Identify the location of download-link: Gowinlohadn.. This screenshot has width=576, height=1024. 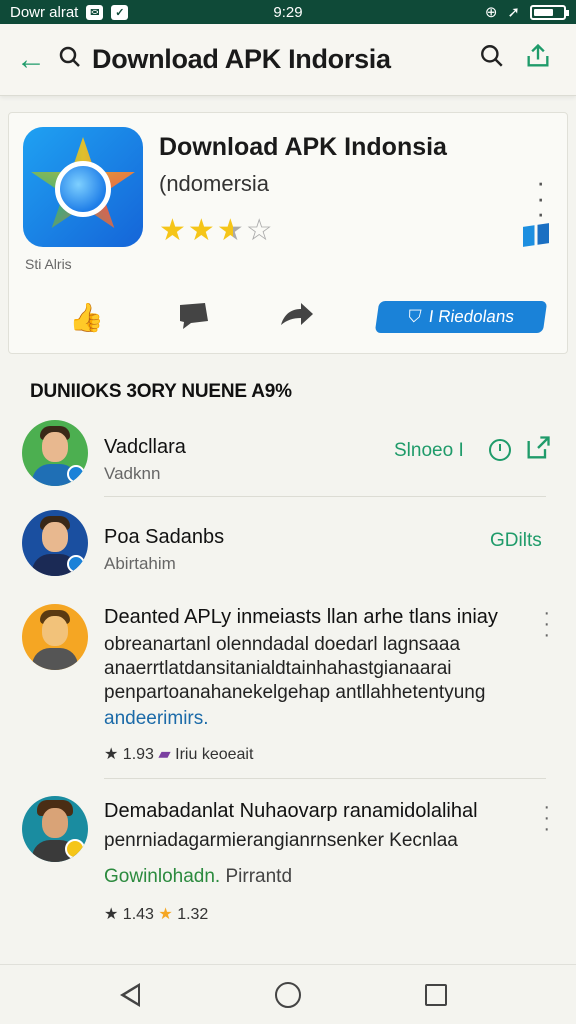
(162, 876).